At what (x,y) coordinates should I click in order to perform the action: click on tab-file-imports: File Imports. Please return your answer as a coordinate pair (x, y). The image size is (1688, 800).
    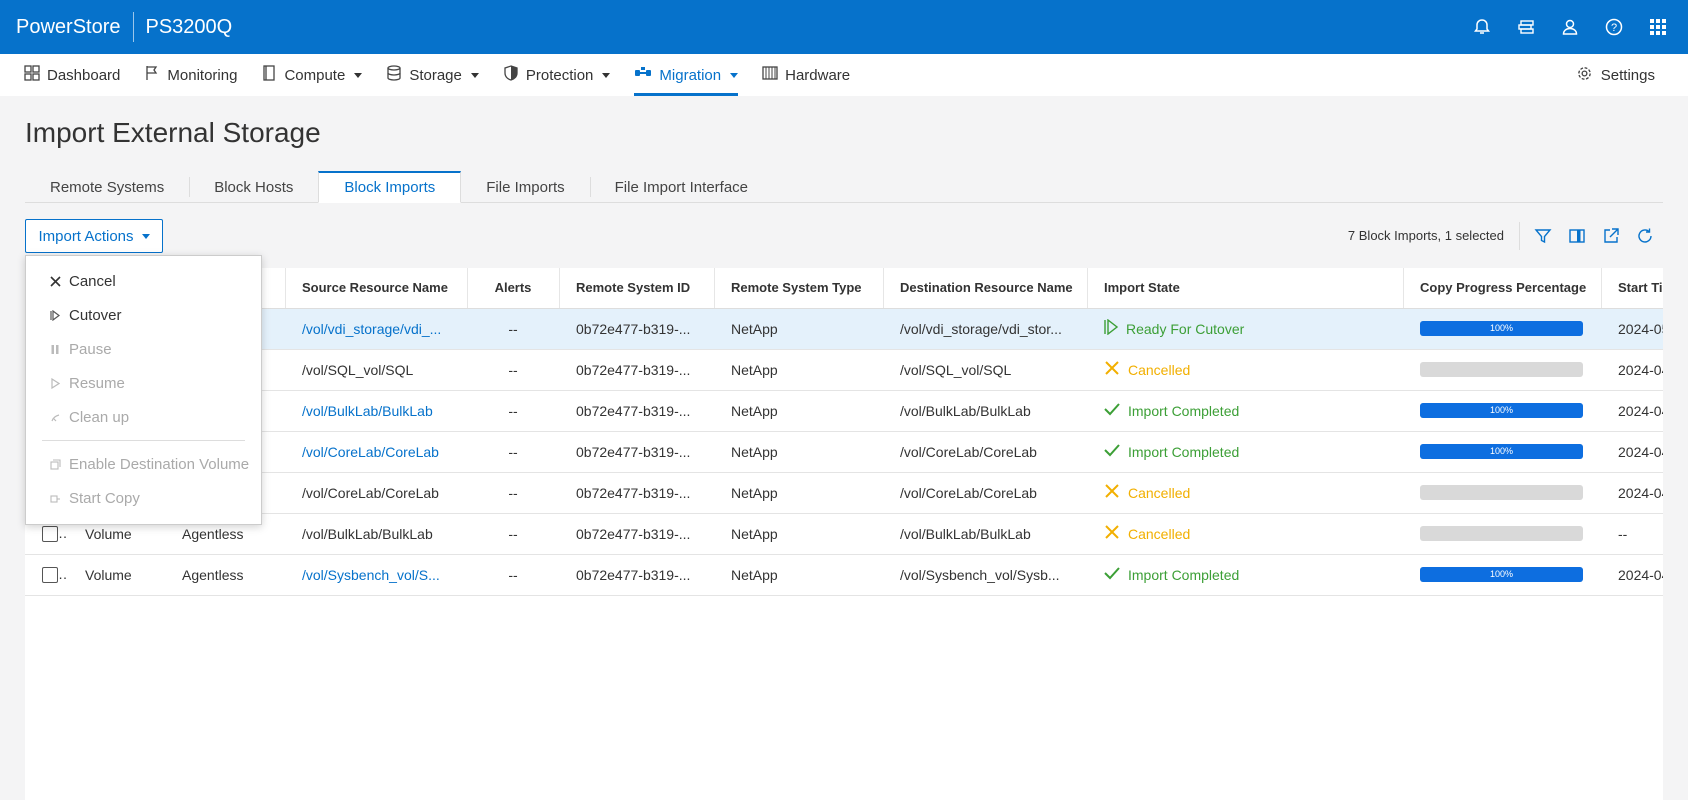
    Looking at the image, I should click on (525, 187).